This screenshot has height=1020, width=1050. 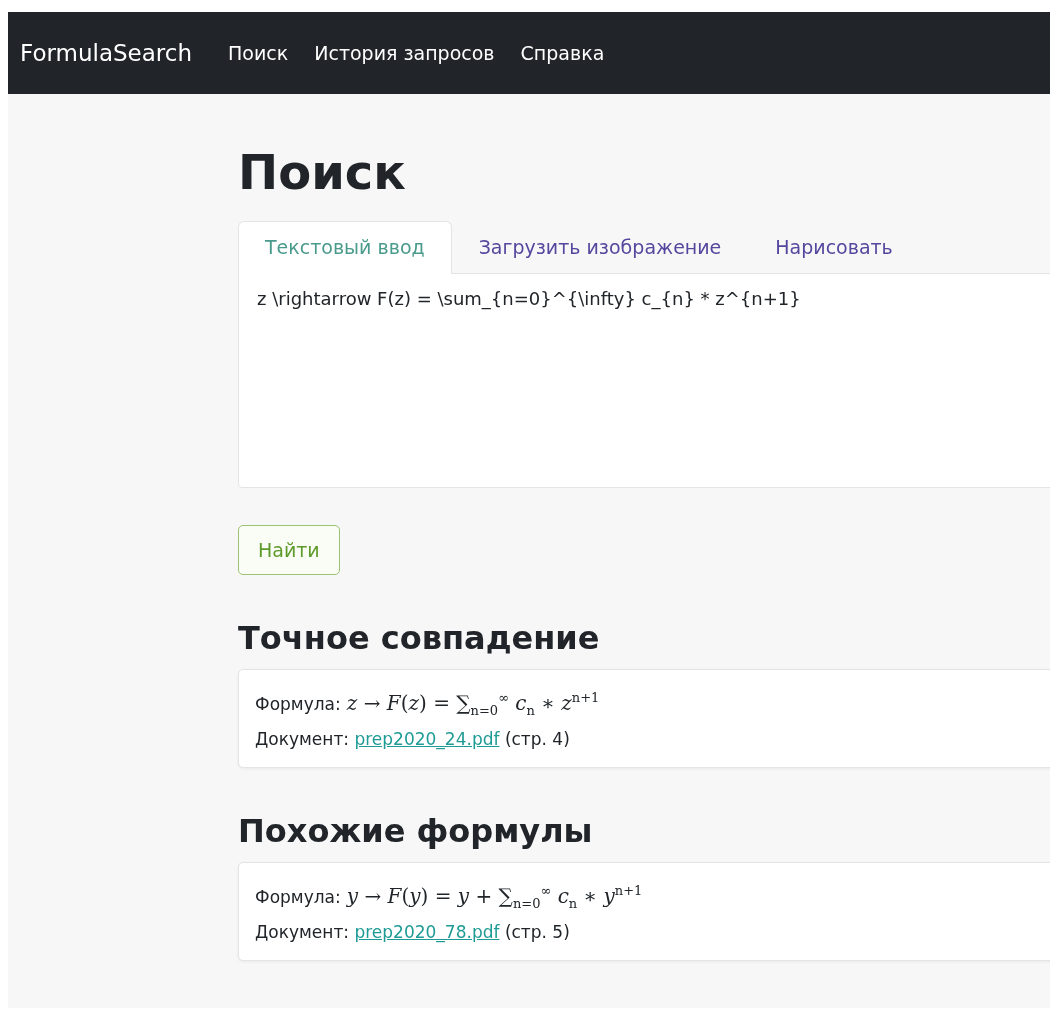 I want to click on tab: Нарисовать, so click(x=834, y=247).